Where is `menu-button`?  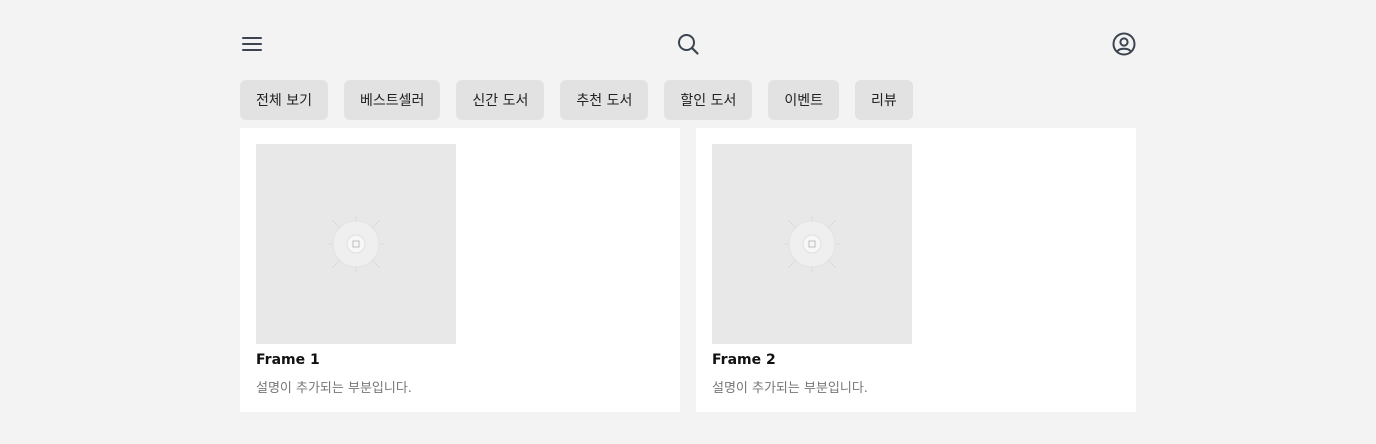
menu-button is located at coordinates (252, 44).